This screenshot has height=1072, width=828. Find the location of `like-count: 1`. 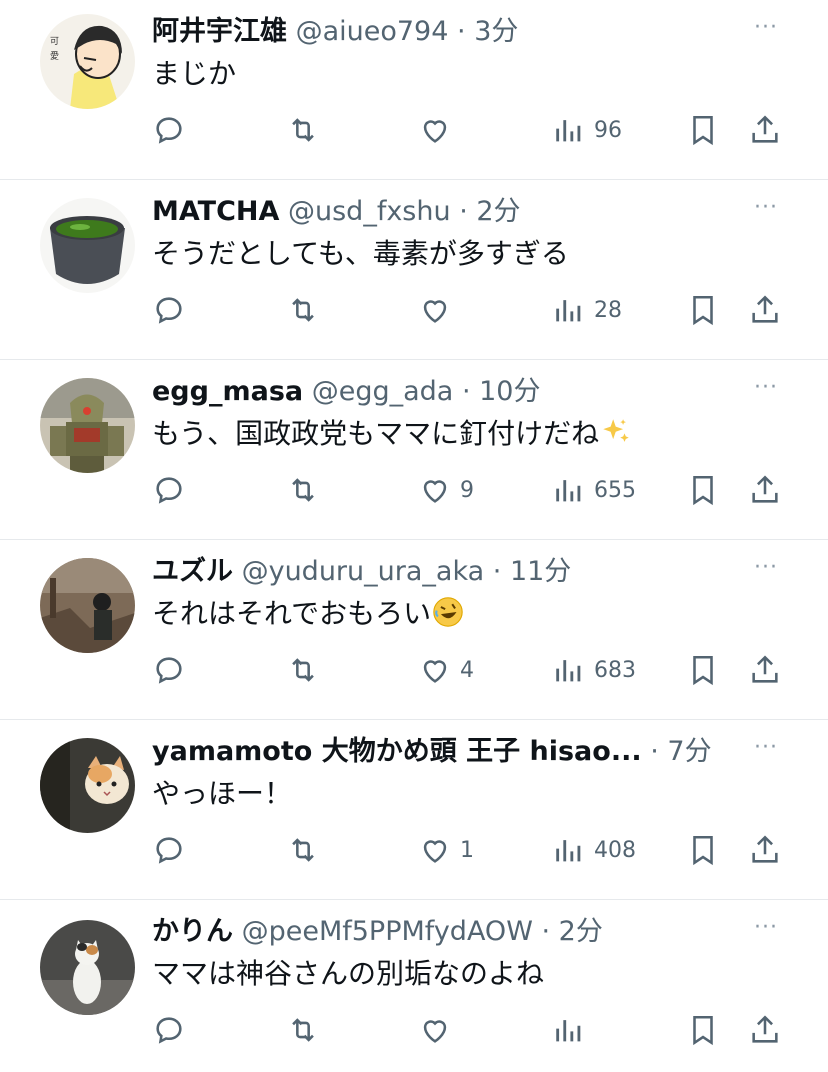

like-count: 1 is located at coordinates (467, 850).